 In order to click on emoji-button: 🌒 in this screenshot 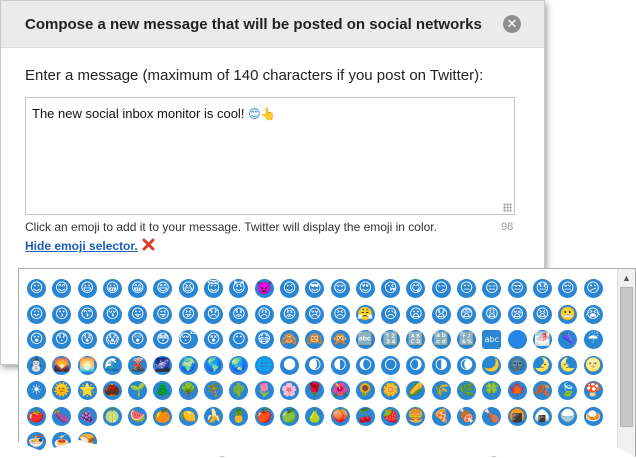, I will do `click(315, 365)`.